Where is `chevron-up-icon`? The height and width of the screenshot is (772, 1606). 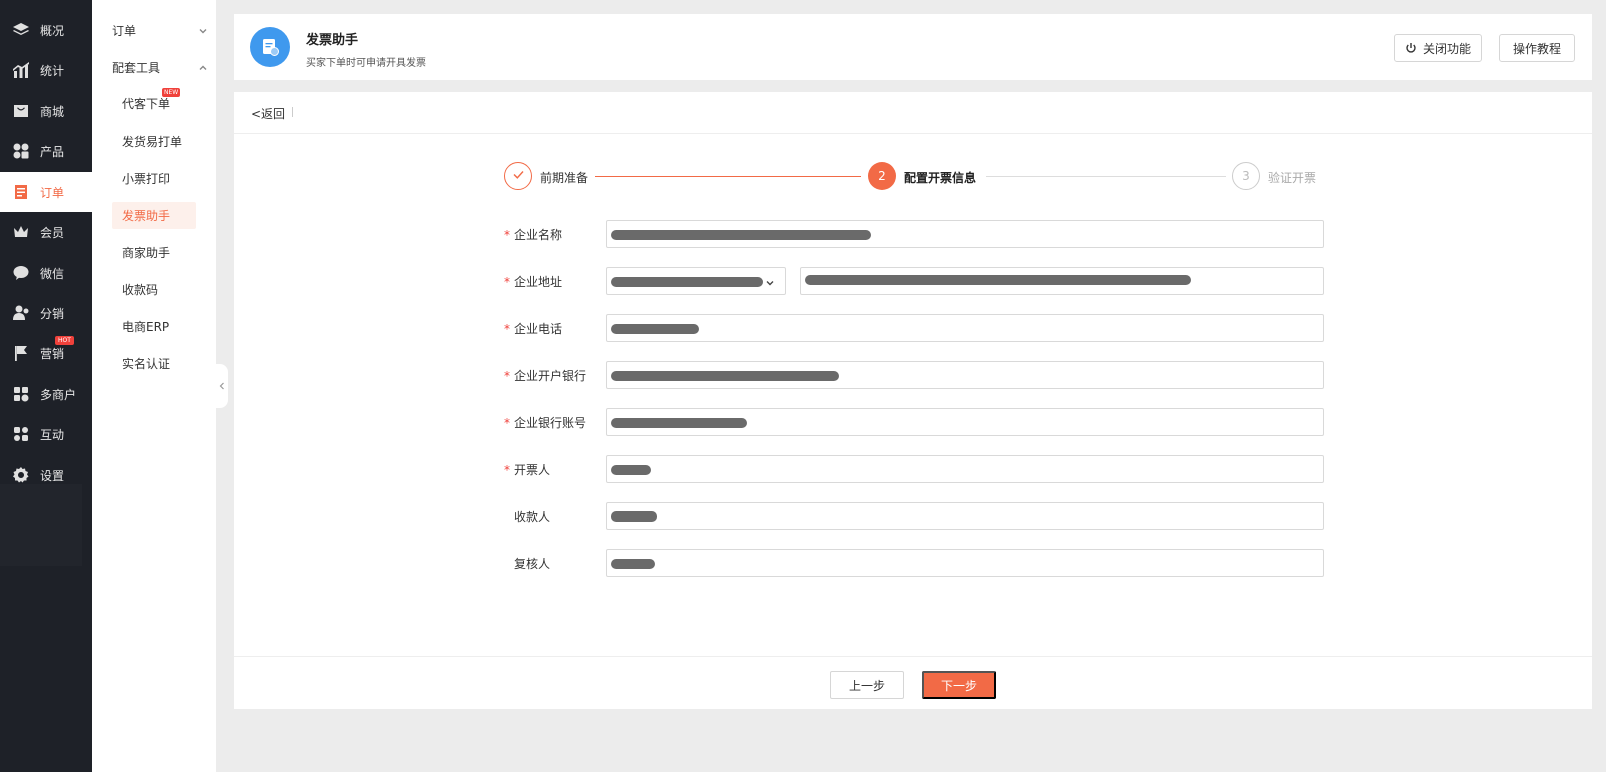
chevron-up-icon is located at coordinates (203, 67).